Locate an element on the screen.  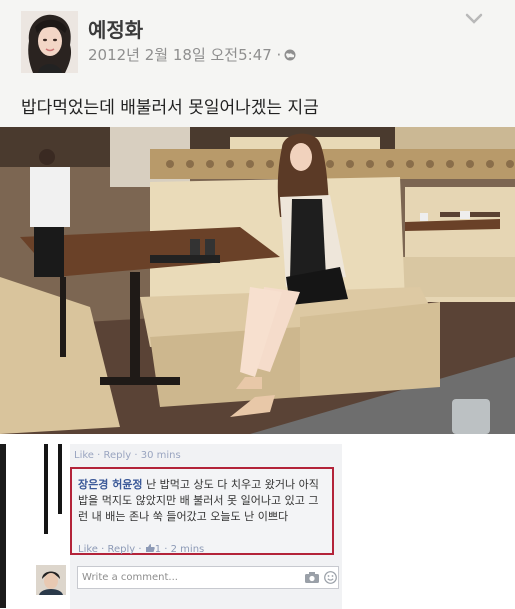
comment-input-box is located at coordinates (208, 577).